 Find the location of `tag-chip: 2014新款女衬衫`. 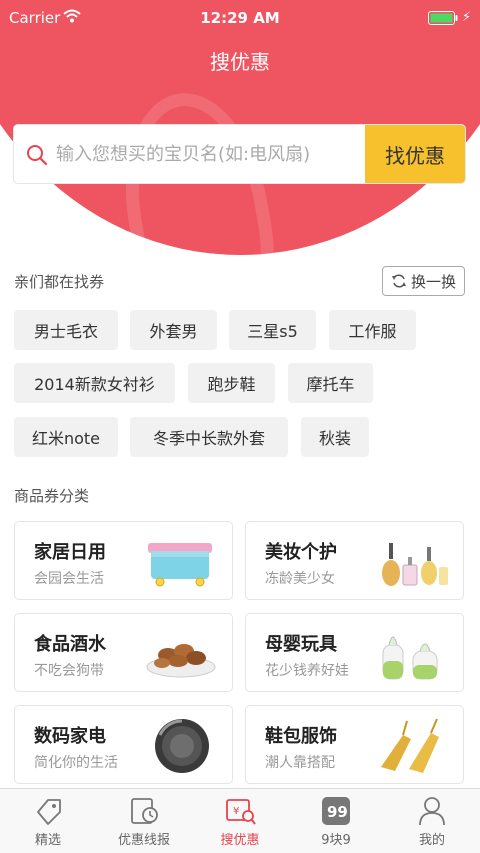

tag-chip: 2014新款女衬衫 is located at coordinates (94, 383).